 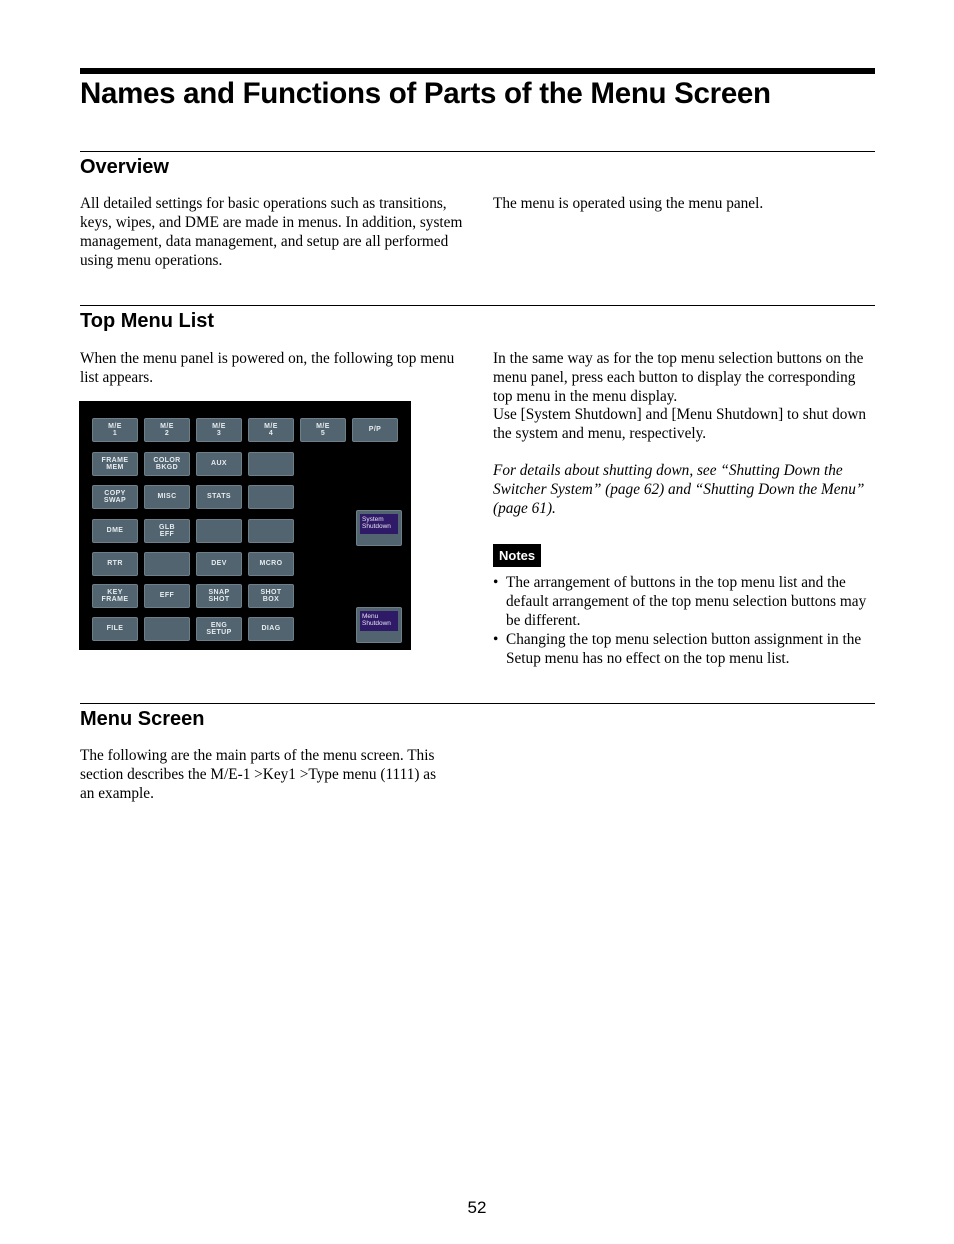 I want to click on menu-button-frame-mem: FRAME MEM, so click(x=115, y=464).